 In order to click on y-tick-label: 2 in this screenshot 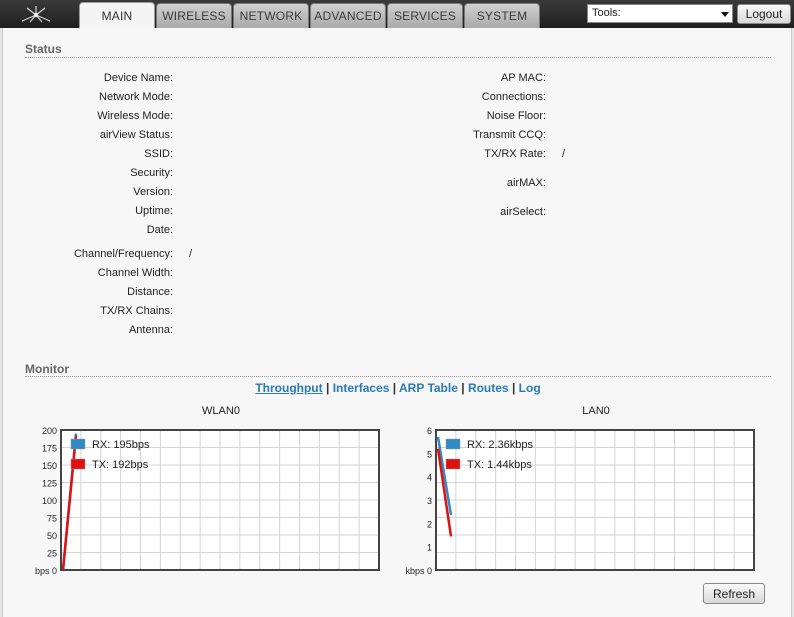, I will do `click(429, 524)`.